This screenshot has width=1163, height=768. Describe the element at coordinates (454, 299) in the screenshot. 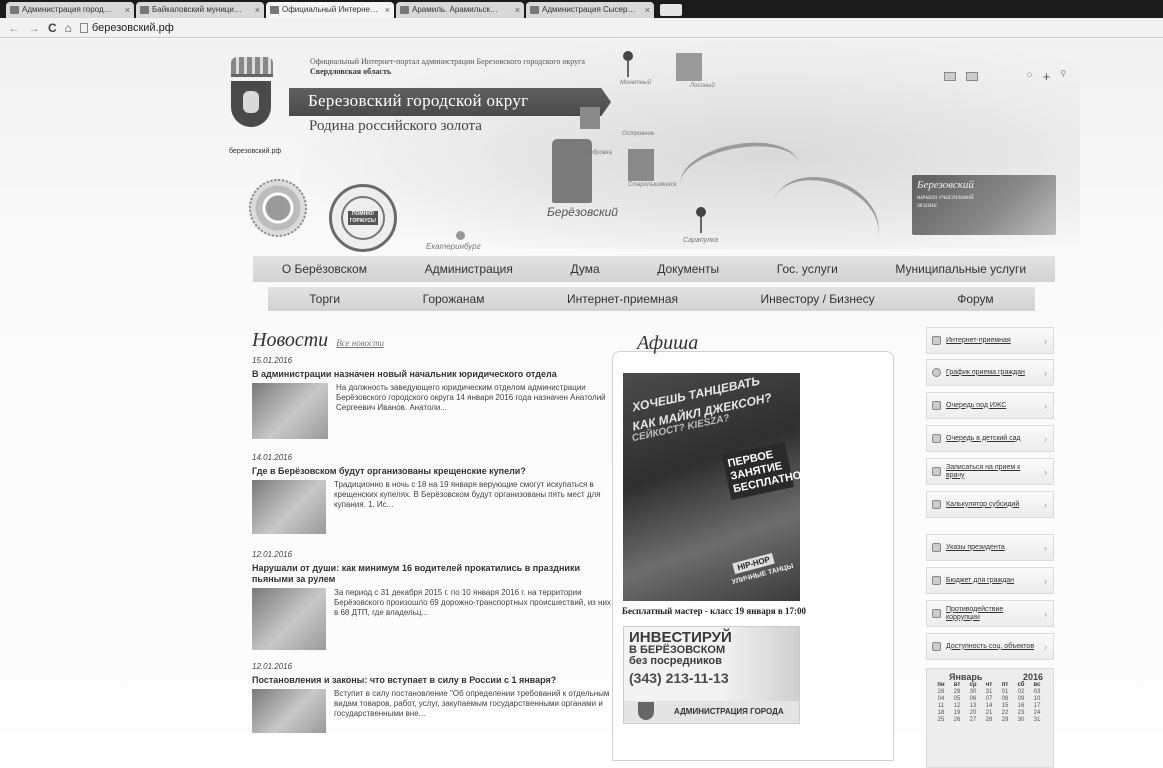

I see `menu-item-citizens: Горожанам` at that location.